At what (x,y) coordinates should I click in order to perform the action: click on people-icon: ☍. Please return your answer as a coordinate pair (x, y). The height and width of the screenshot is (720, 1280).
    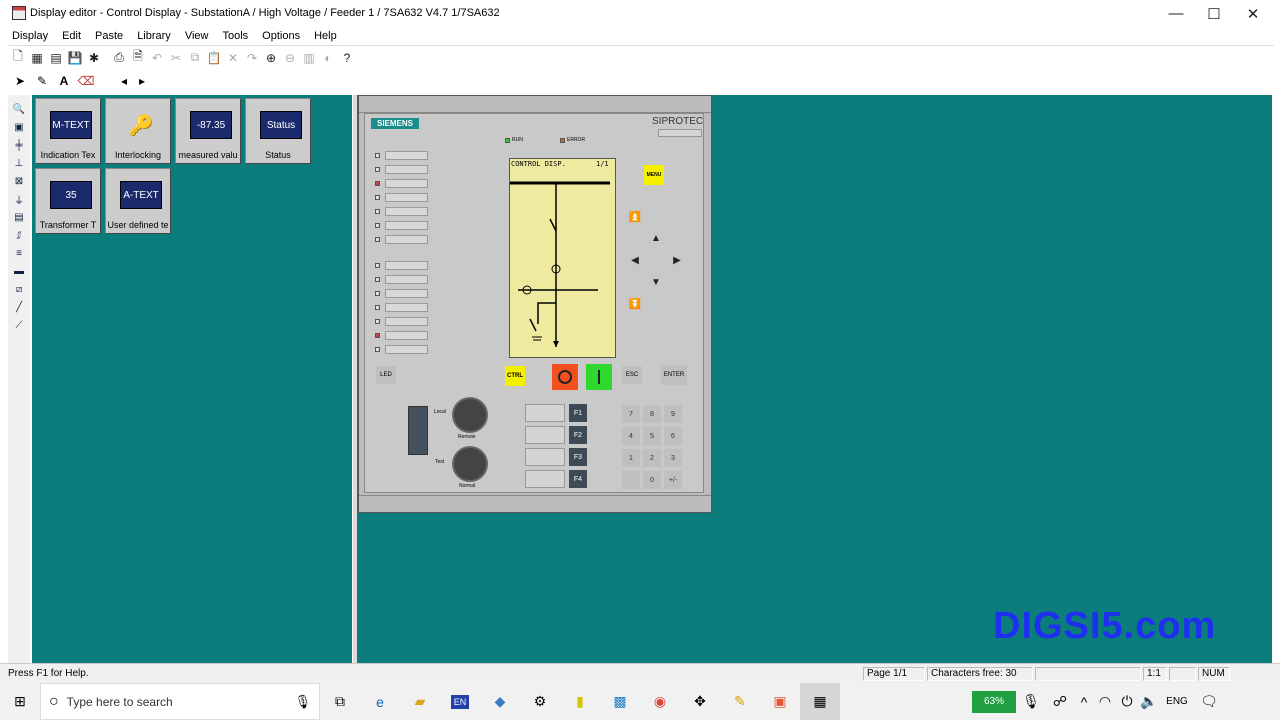
    Looking at the image, I should click on (1060, 701).